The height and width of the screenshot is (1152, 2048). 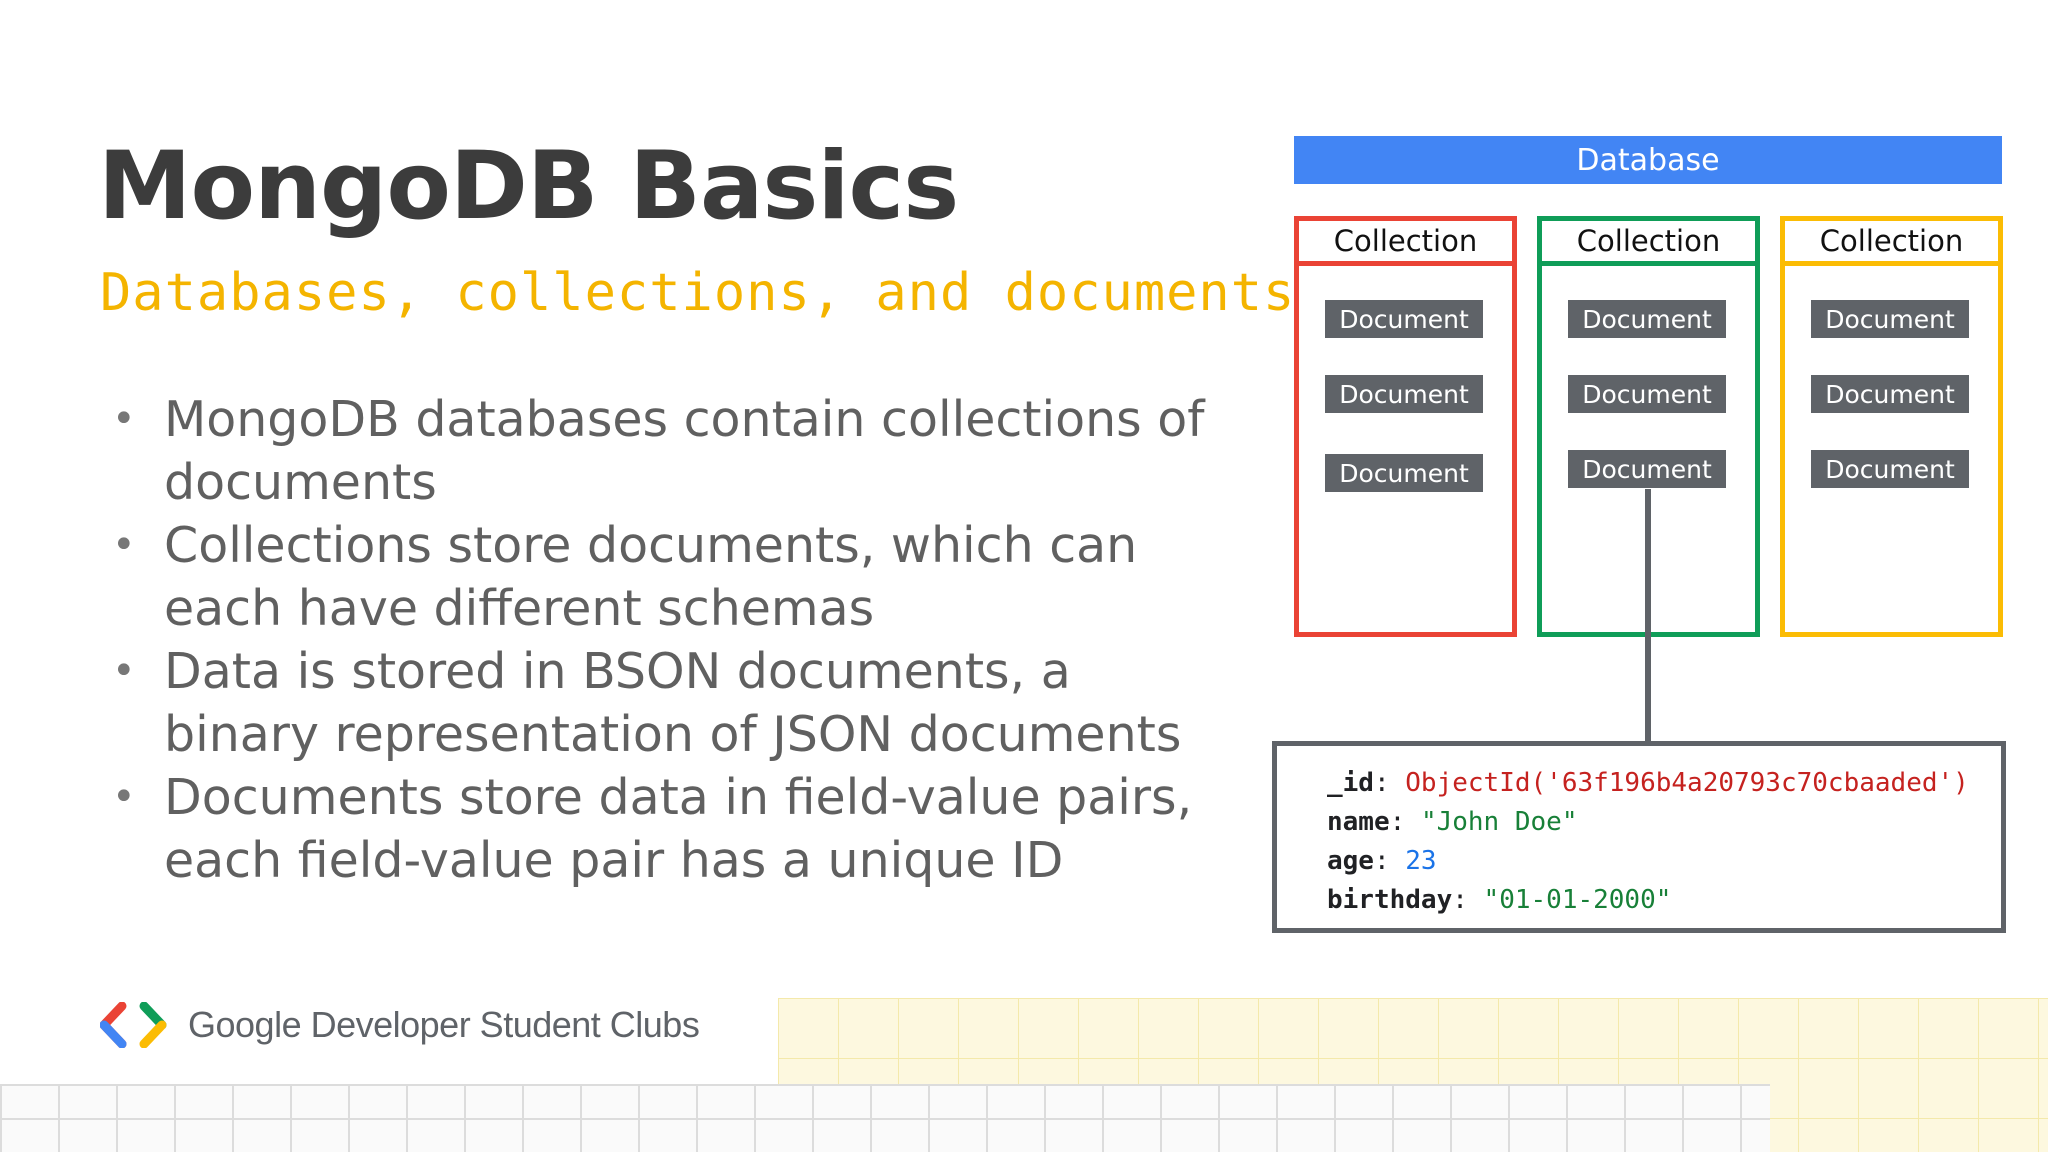 What do you see at coordinates (1648, 615) in the screenshot?
I see `connector-line` at bounding box center [1648, 615].